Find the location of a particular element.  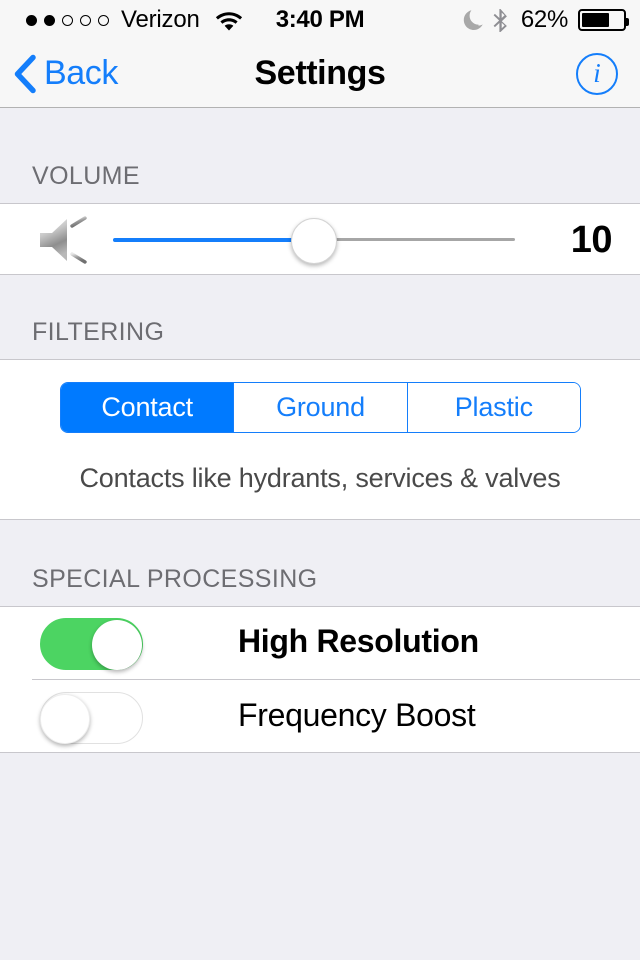

battery-icon is located at coordinates (603, 20).